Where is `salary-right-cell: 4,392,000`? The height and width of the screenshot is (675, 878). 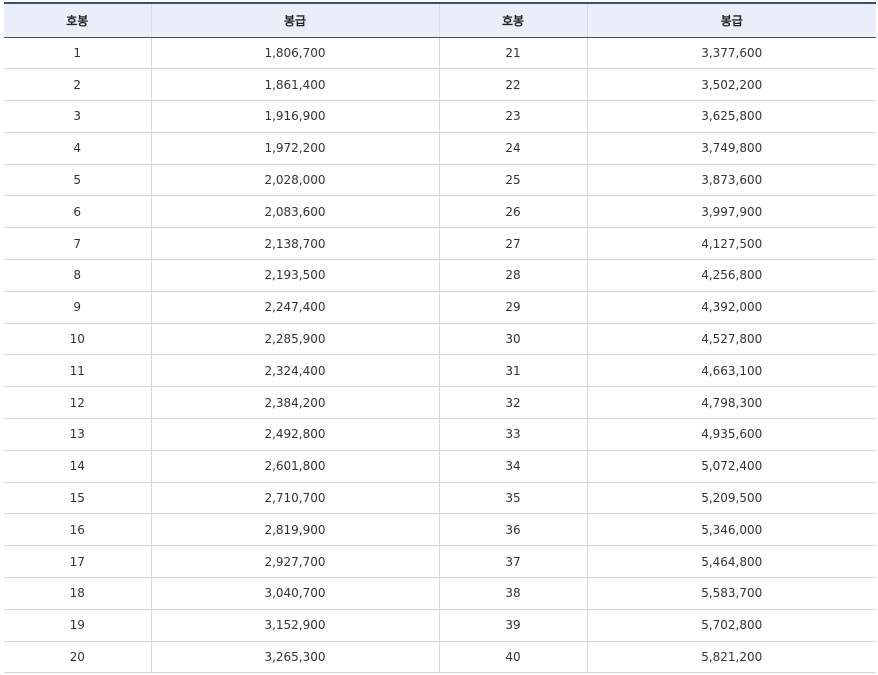 salary-right-cell: 4,392,000 is located at coordinates (731, 307).